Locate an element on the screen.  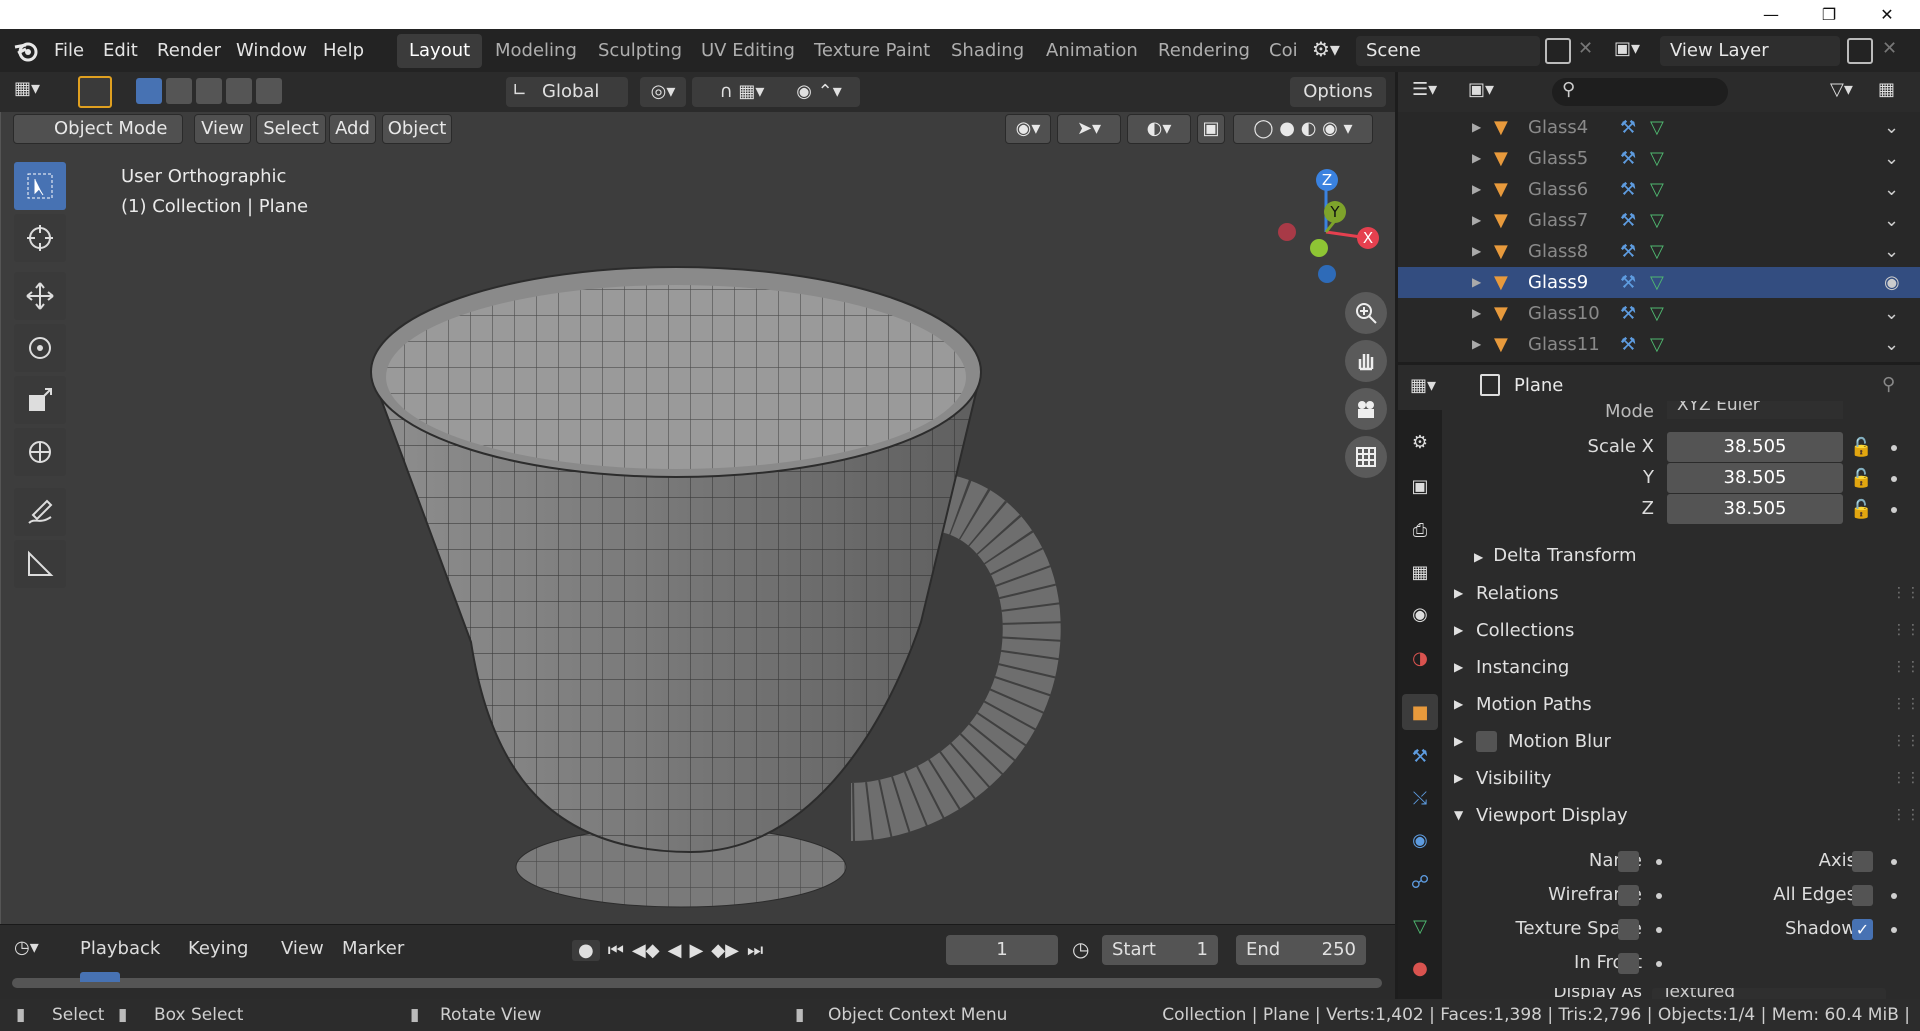
object-mode-dropdown: Object Mode is located at coordinates (98, 129).